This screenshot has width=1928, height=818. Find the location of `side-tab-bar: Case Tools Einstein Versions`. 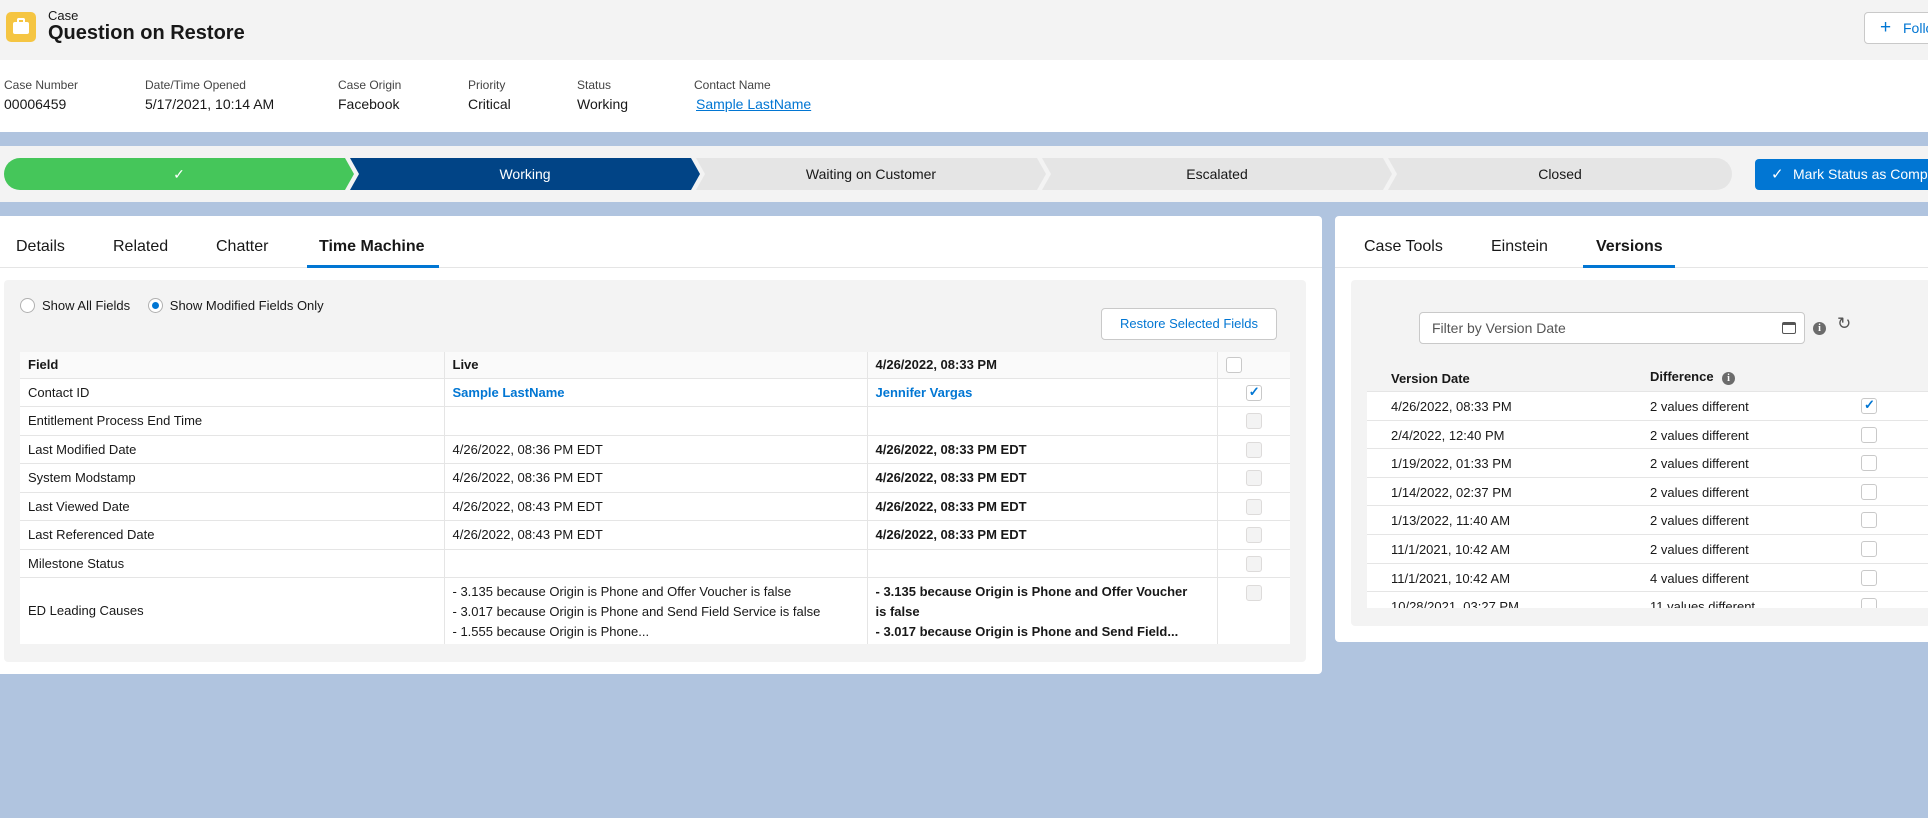

side-tab-bar: Case Tools Einstein Versions is located at coordinates (1631, 242).